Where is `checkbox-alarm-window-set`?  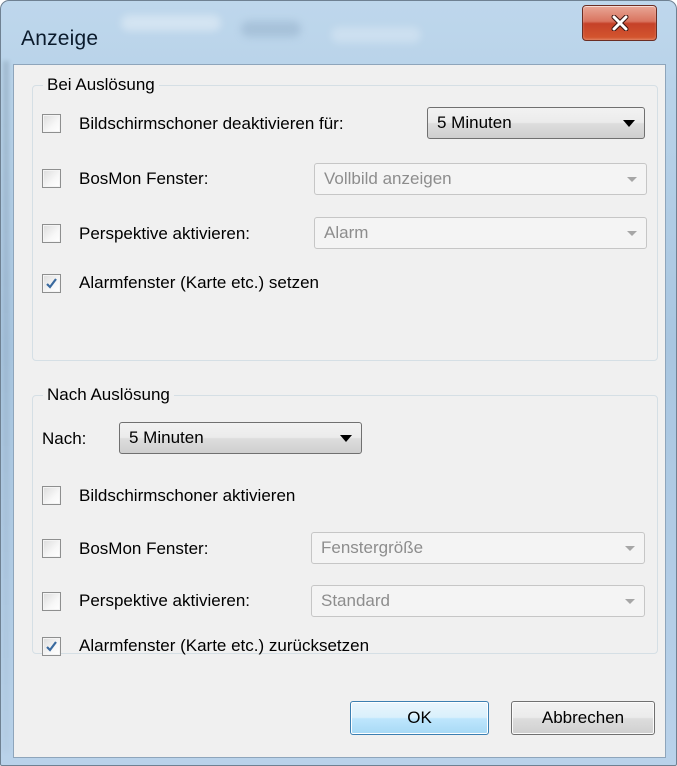
checkbox-alarm-window-set is located at coordinates (51, 283).